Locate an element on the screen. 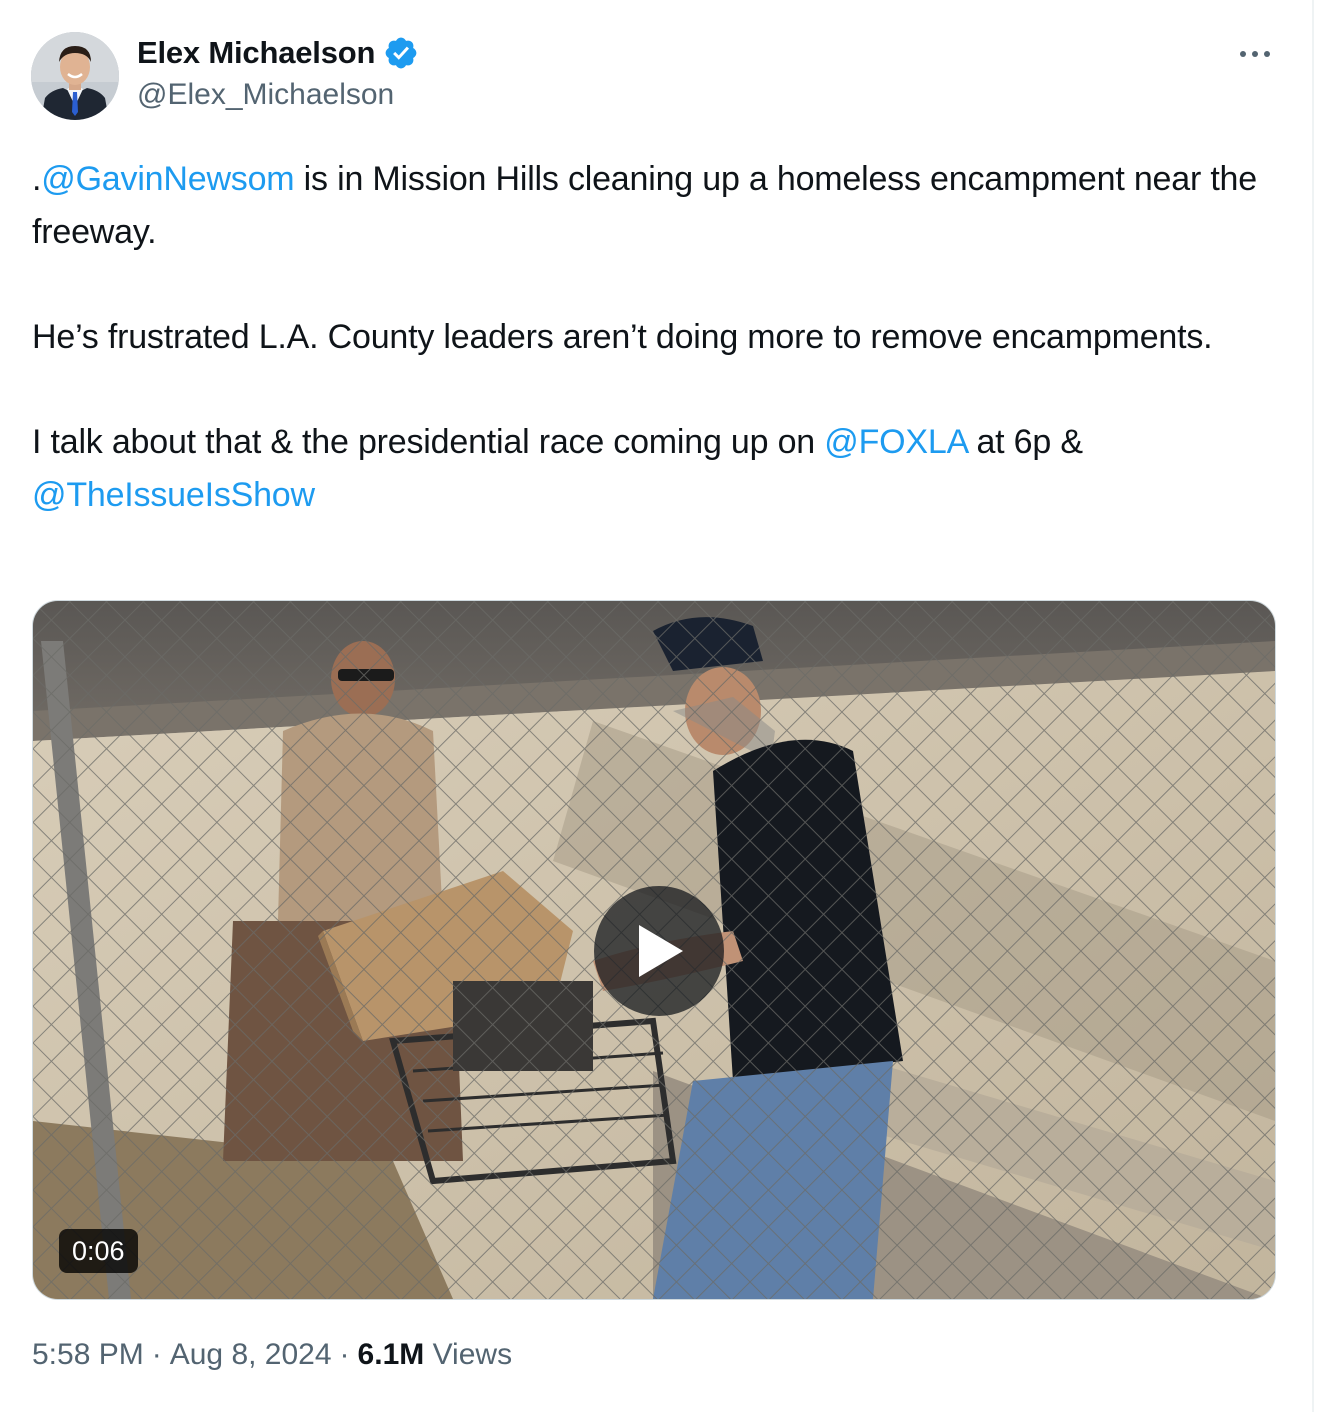 The height and width of the screenshot is (1412, 1322). more-options-button is located at coordinates (1255, 54).